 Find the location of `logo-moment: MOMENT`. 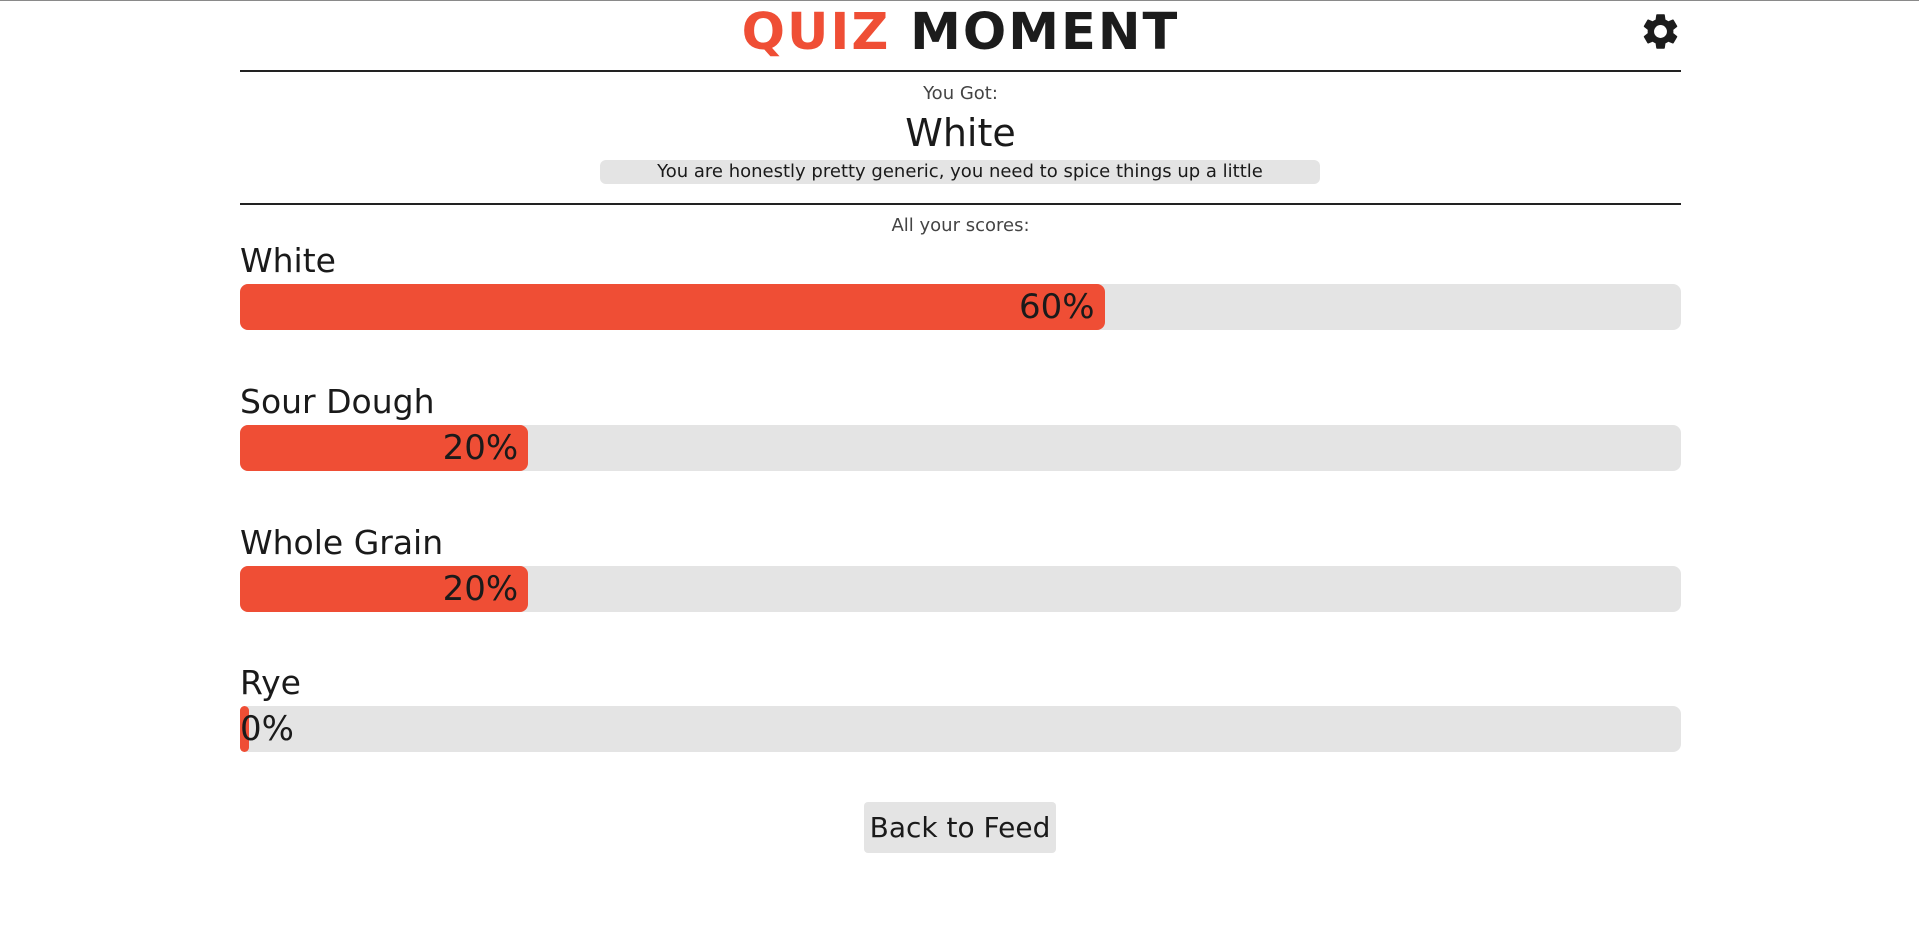

logo-moment: MOMENT is located at coordinates (1045, 32).